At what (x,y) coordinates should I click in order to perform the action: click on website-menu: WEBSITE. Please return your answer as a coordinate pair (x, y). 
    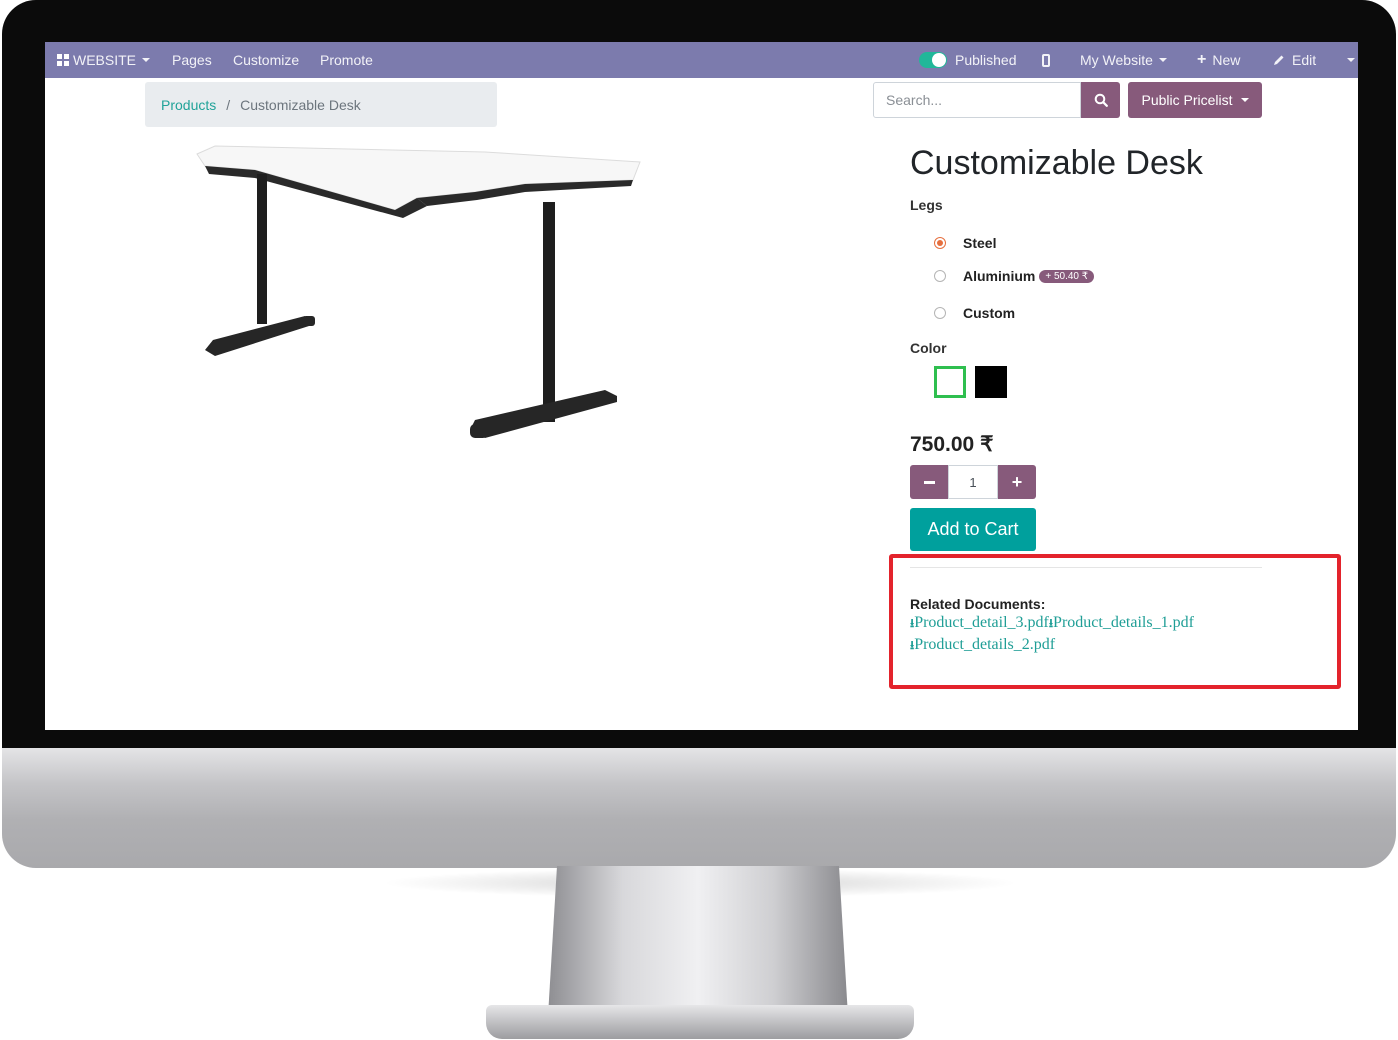
    Looking at the image, I should click on (104, 60).